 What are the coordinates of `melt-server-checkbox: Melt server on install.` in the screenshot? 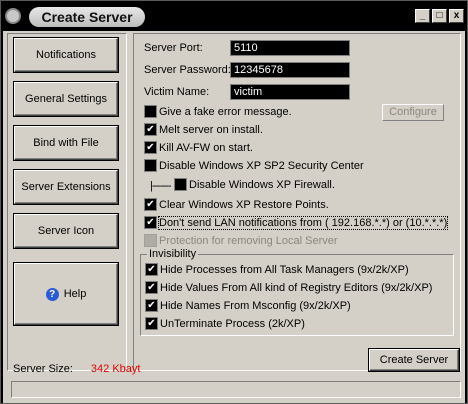 It's located at (203, 130).